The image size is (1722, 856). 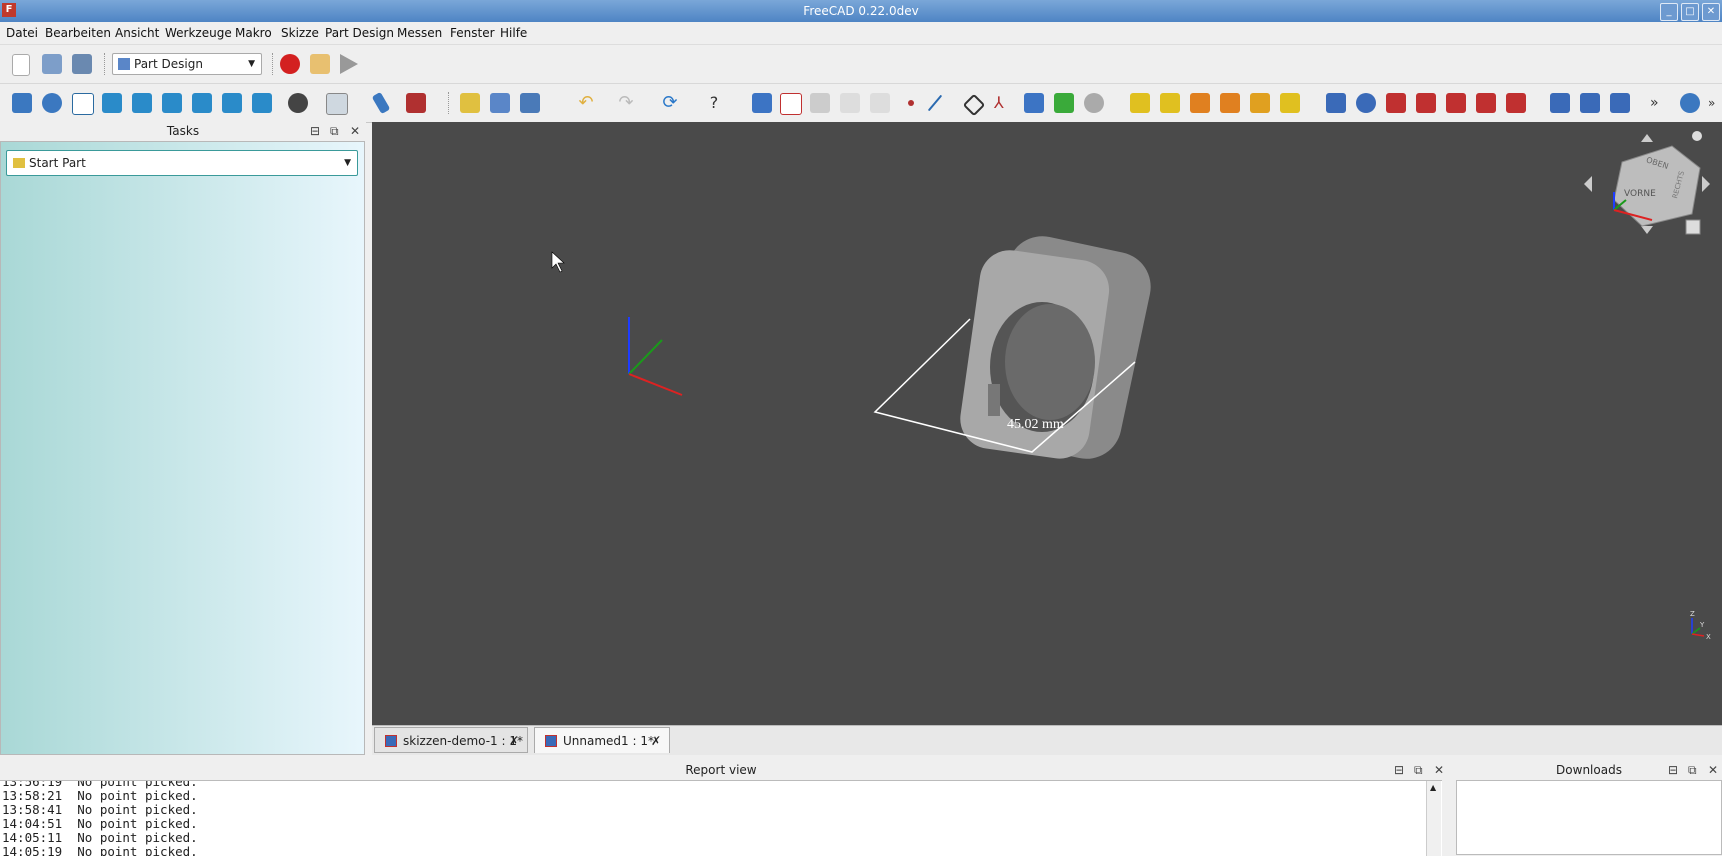 What do you see at coordinates (198, 33) in the screenshot?
I see `menu-werkzeuge: Werkzeuge` at bounding box center [198, 33].